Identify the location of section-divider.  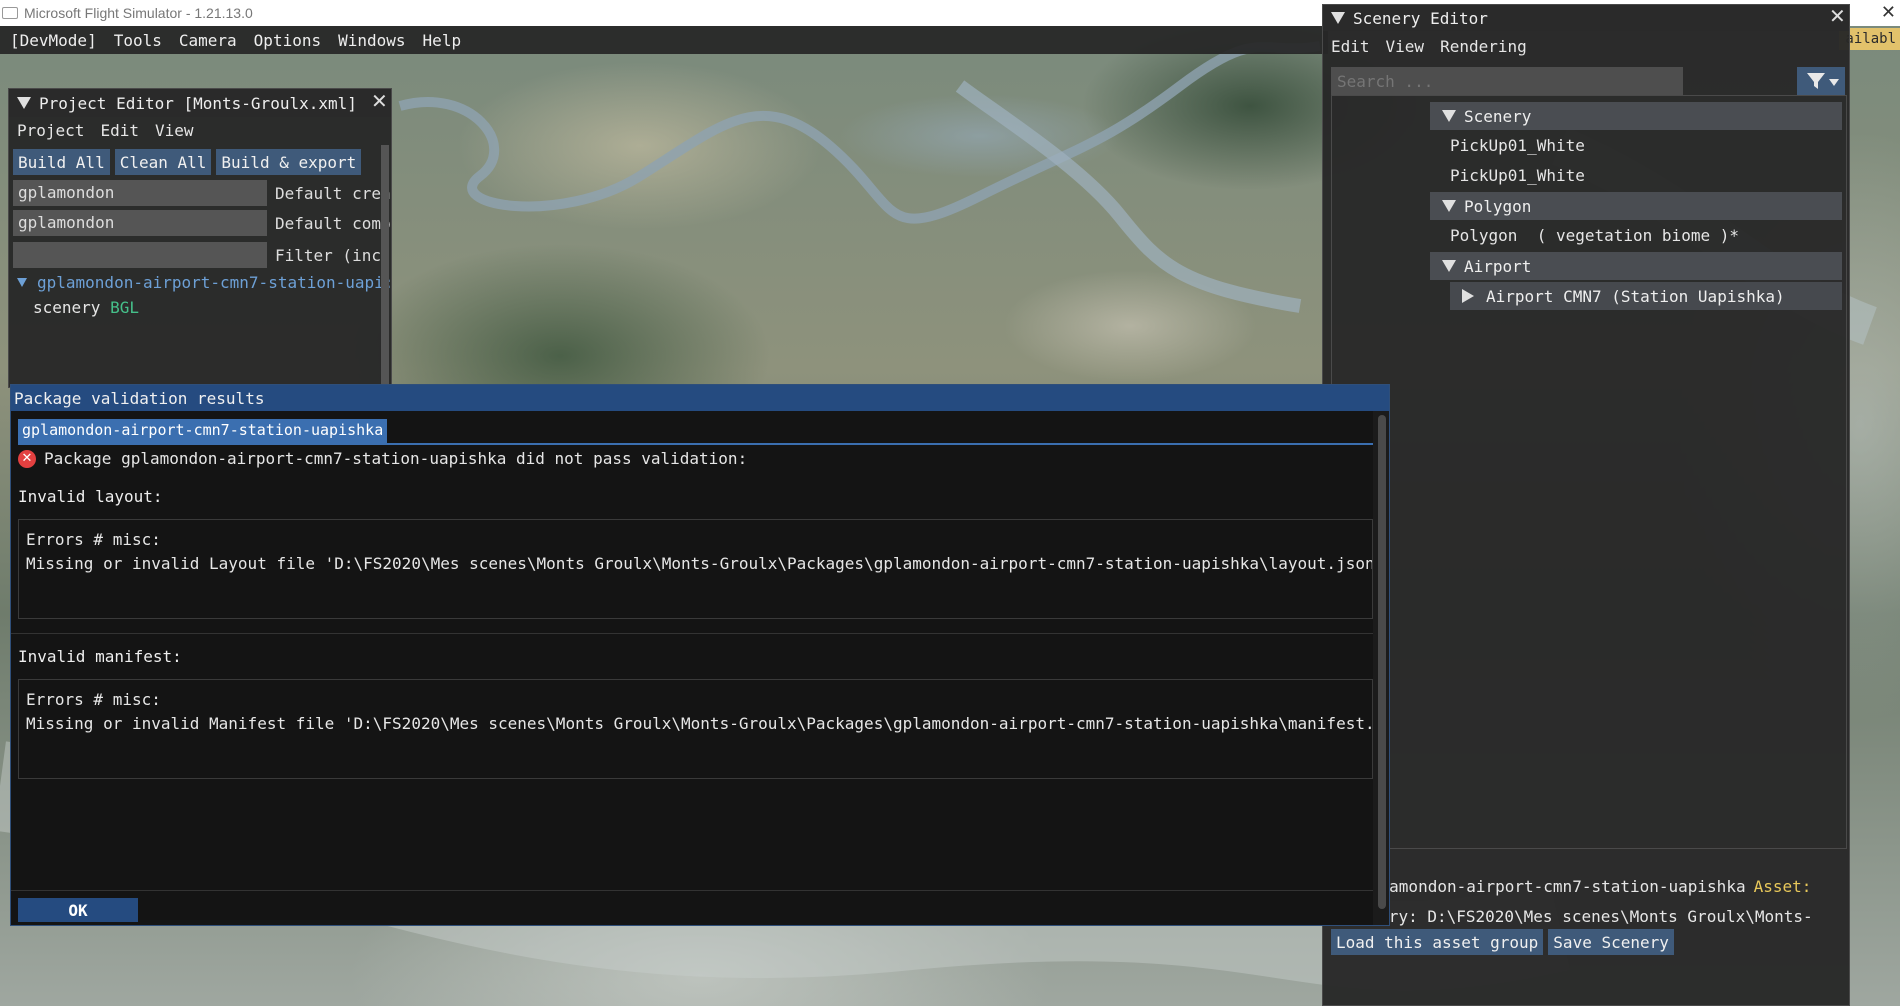
(696, 633).